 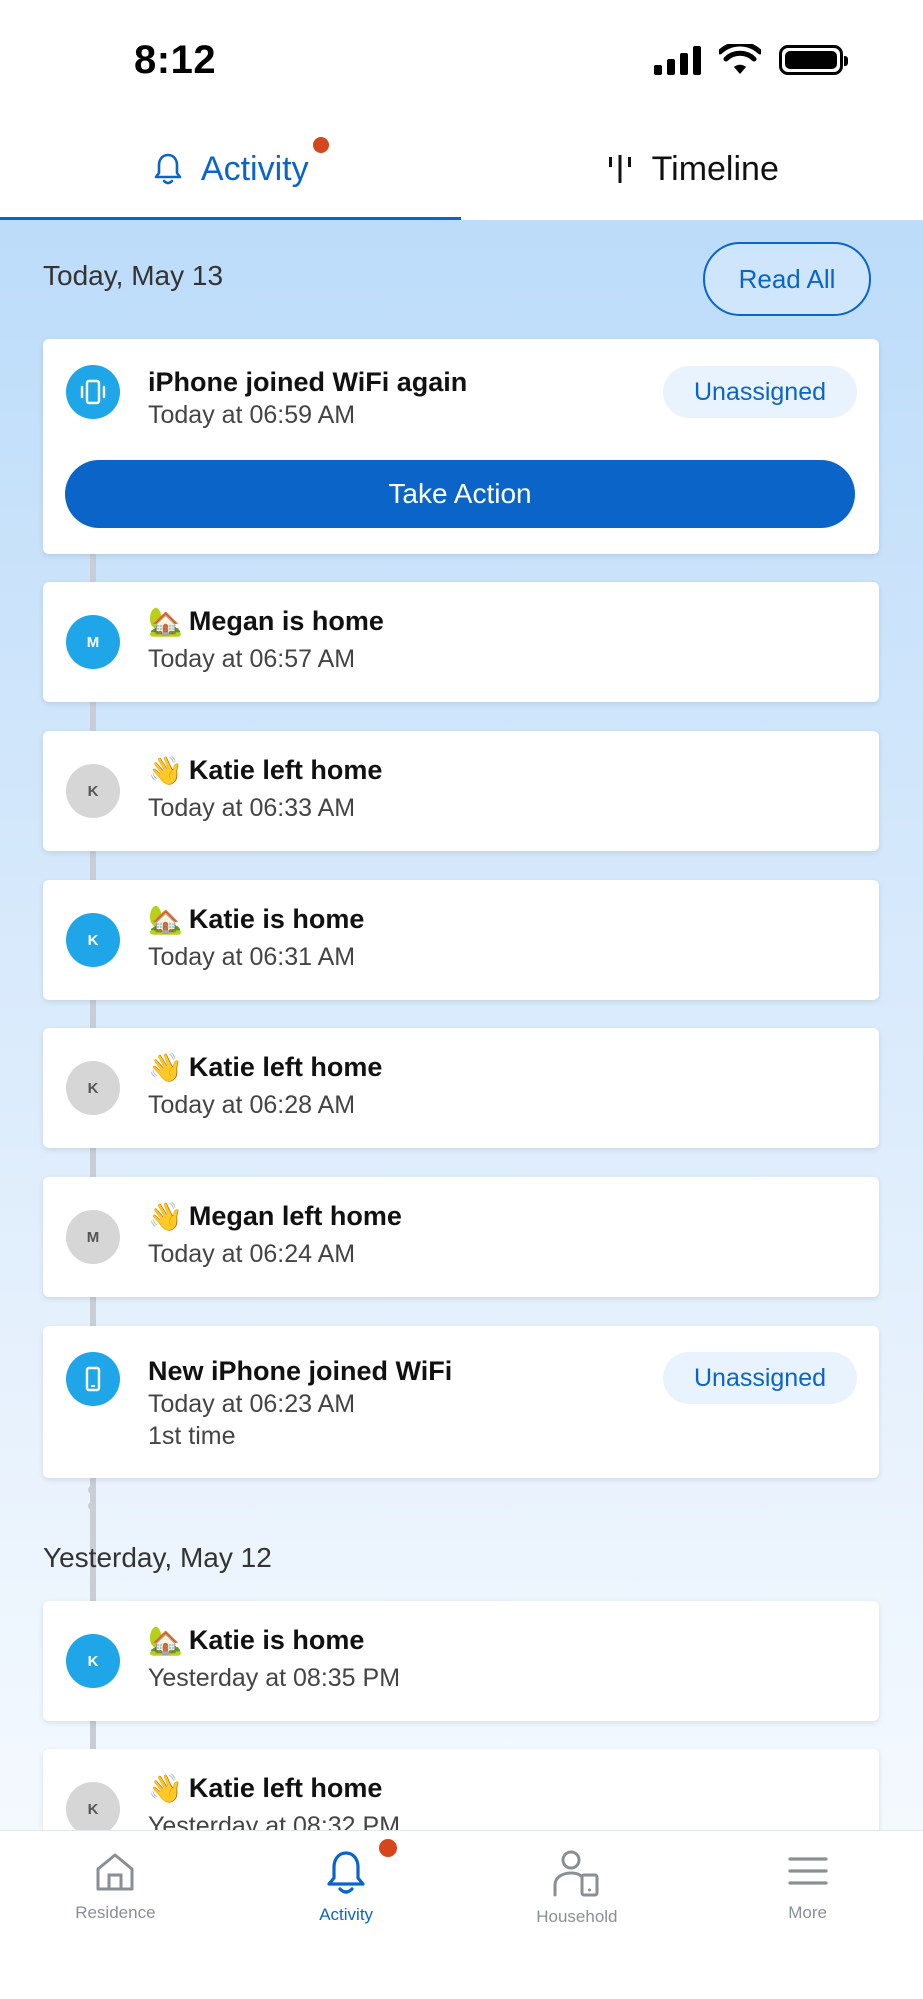 I want to click on nav-activity: Activity, so click(x=346, y=1915).